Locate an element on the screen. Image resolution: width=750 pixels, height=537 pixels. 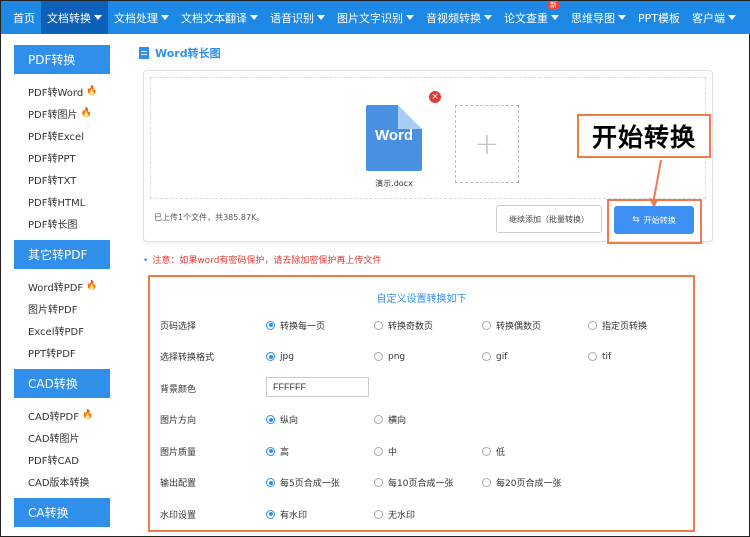
document-icon is located at coordinates (144, 53).